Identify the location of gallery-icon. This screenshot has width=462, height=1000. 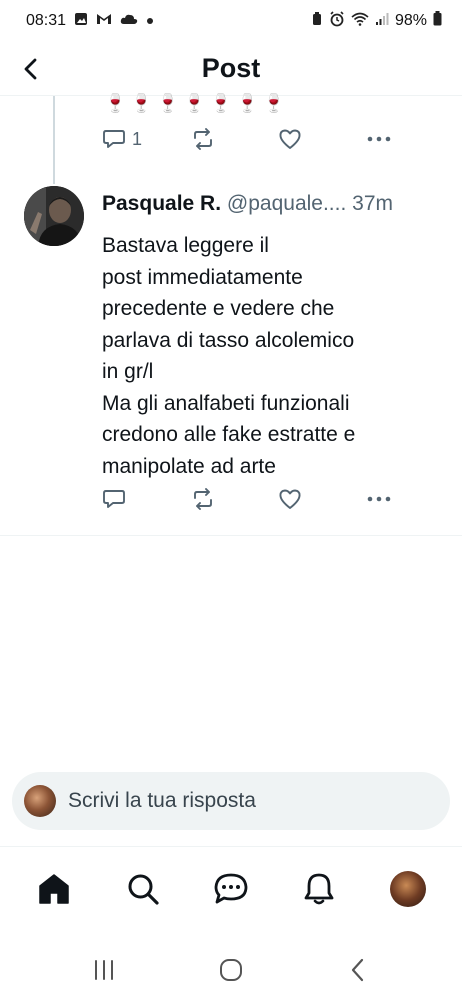
(81, 21).